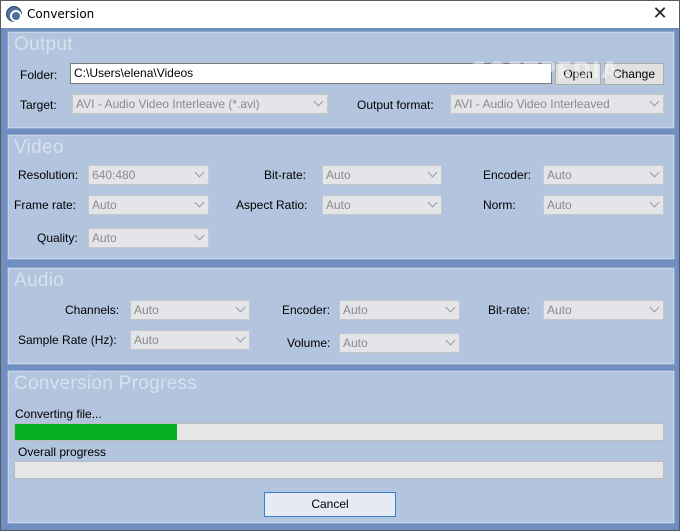 This screenshot has width=680, height=531. Describe the element at coordinates (399, 310) in the screenshot. I see `audio-encoder-select: Auto` at that location.